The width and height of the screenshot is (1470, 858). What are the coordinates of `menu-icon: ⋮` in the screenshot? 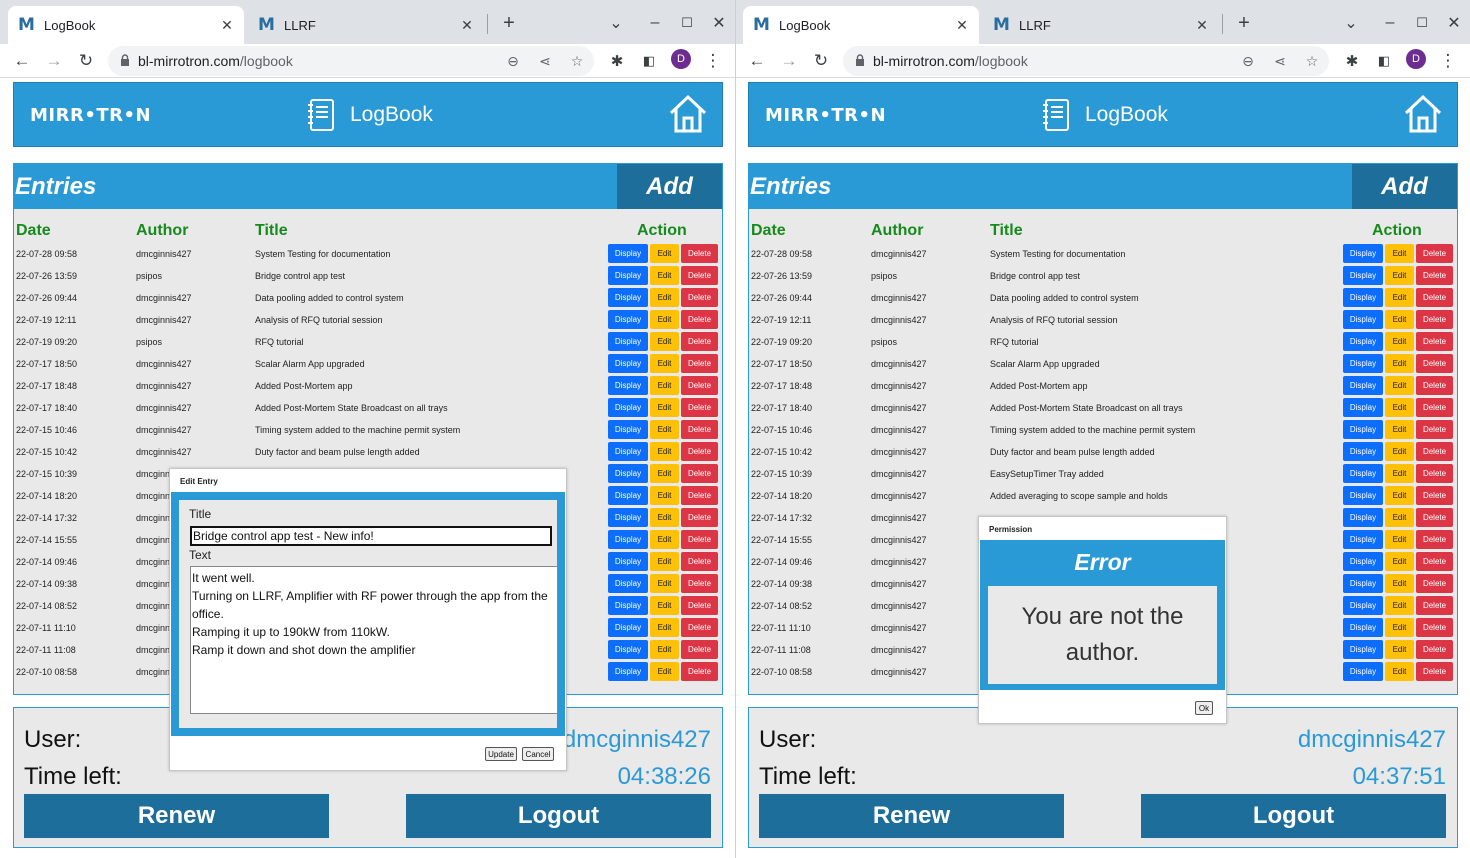 It's located at (1448, 61).